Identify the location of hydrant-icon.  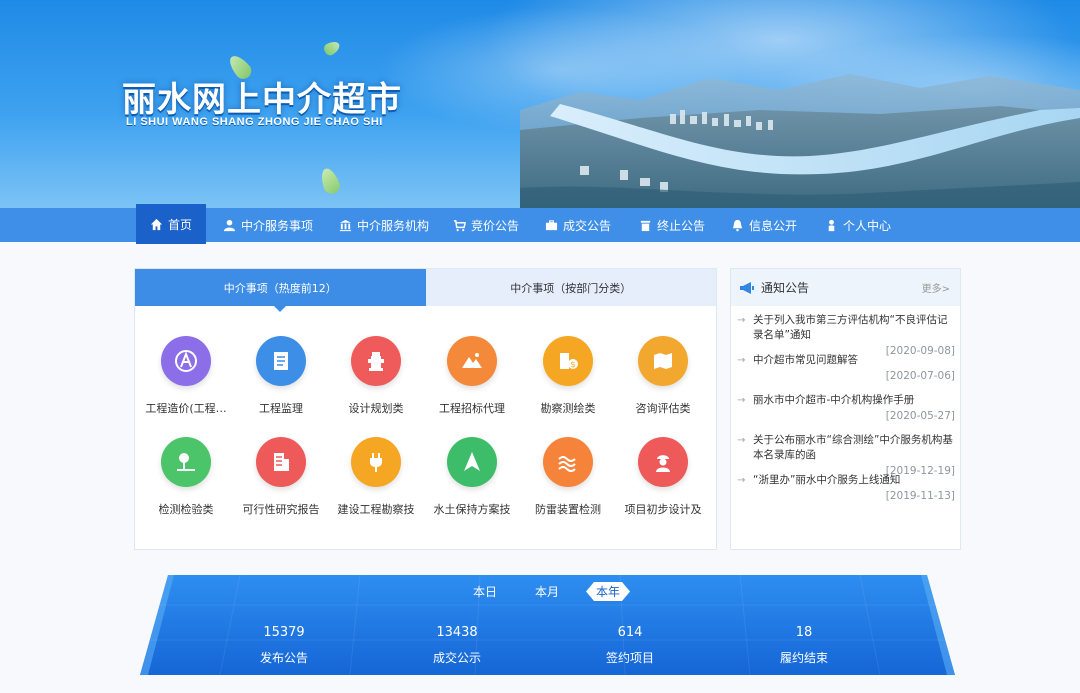
(376, 361).